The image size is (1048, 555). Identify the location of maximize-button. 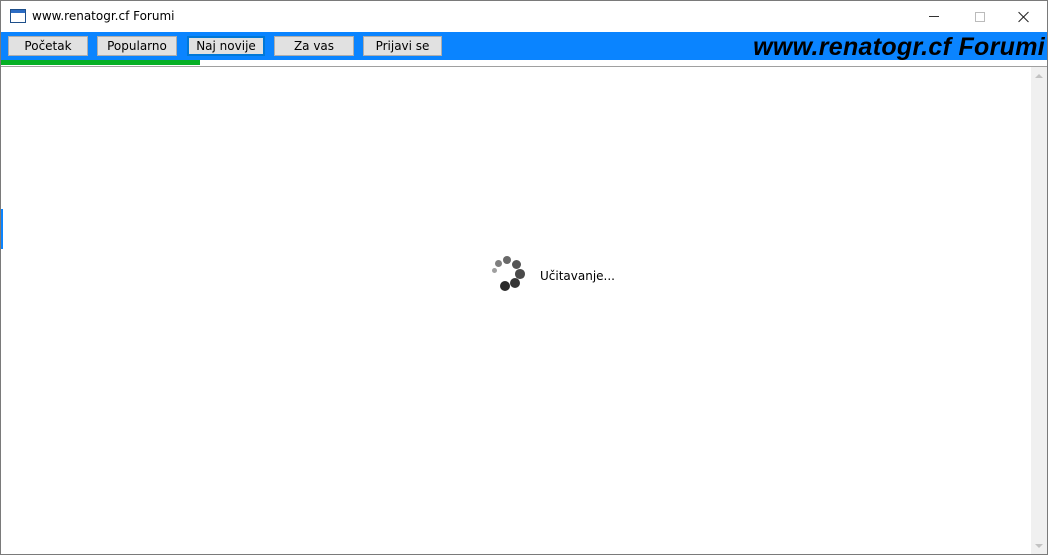
(980, 16).